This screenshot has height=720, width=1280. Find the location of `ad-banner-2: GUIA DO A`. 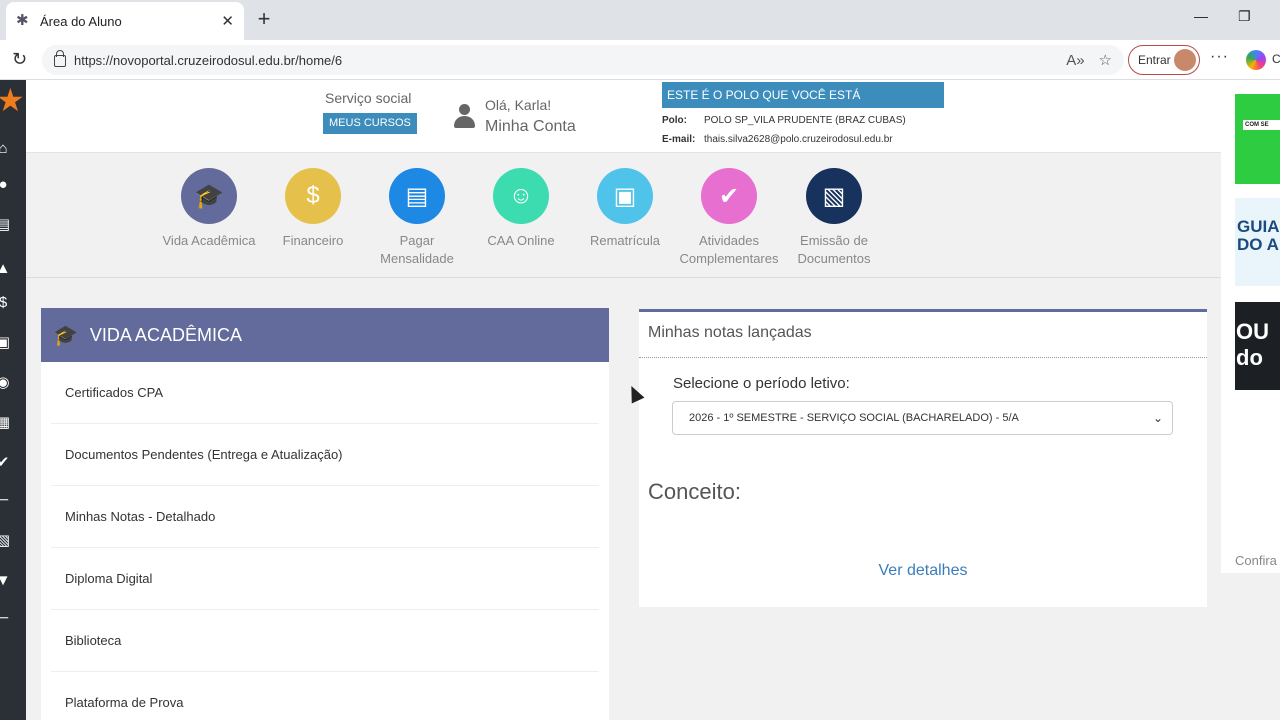

ad-banner-2: GUIA DO A is located at coordinates (1257, 242).